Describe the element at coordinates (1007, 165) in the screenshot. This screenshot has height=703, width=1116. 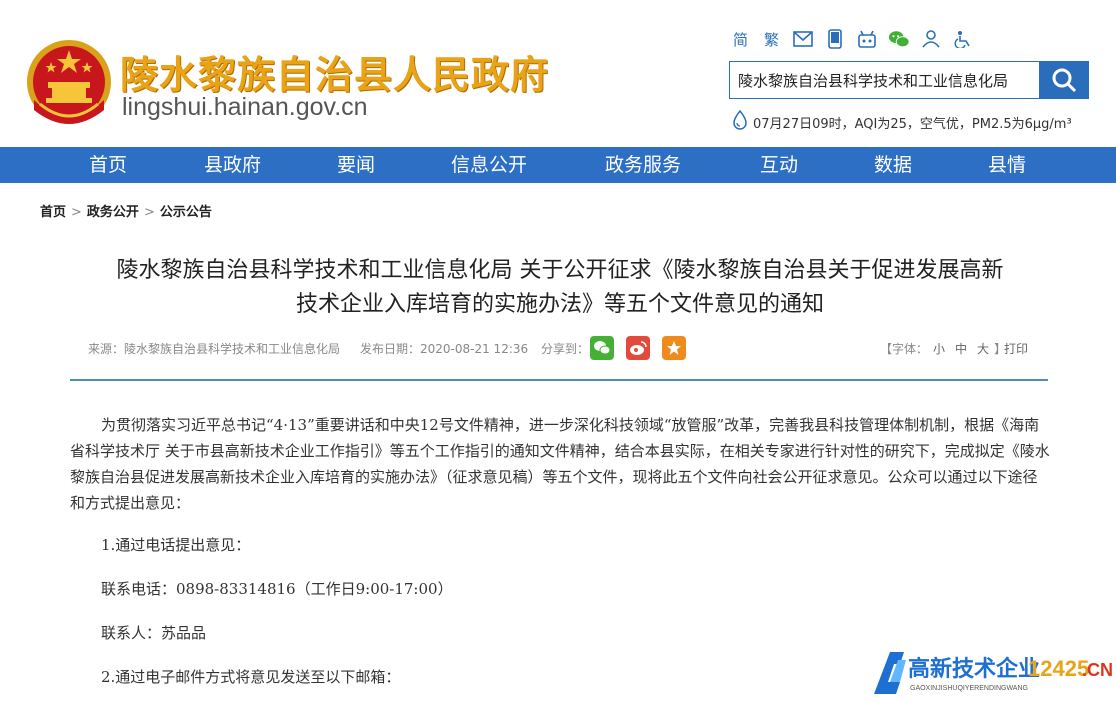
I see `nav-item-county-profile: 县情` at that location.